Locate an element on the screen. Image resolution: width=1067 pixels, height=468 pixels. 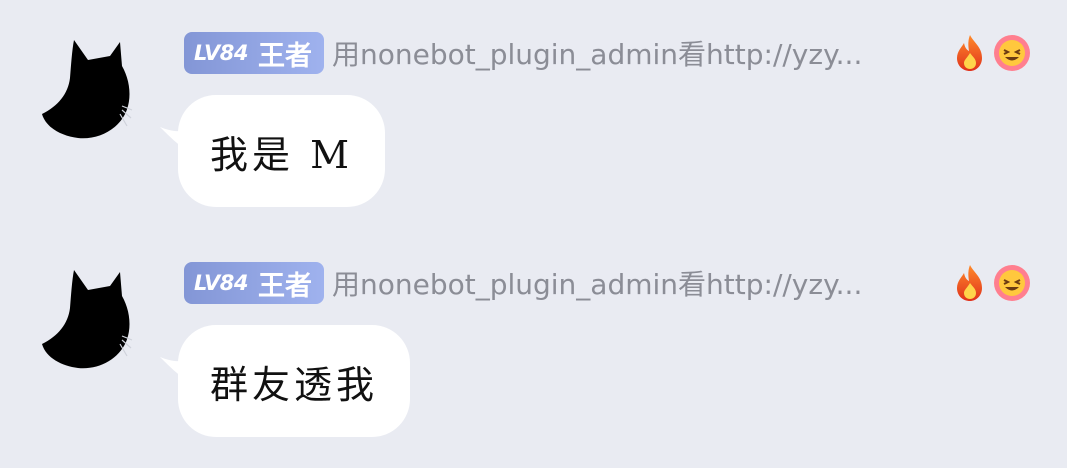
message-text: 群友透我 is located at coordinates (294, 384).